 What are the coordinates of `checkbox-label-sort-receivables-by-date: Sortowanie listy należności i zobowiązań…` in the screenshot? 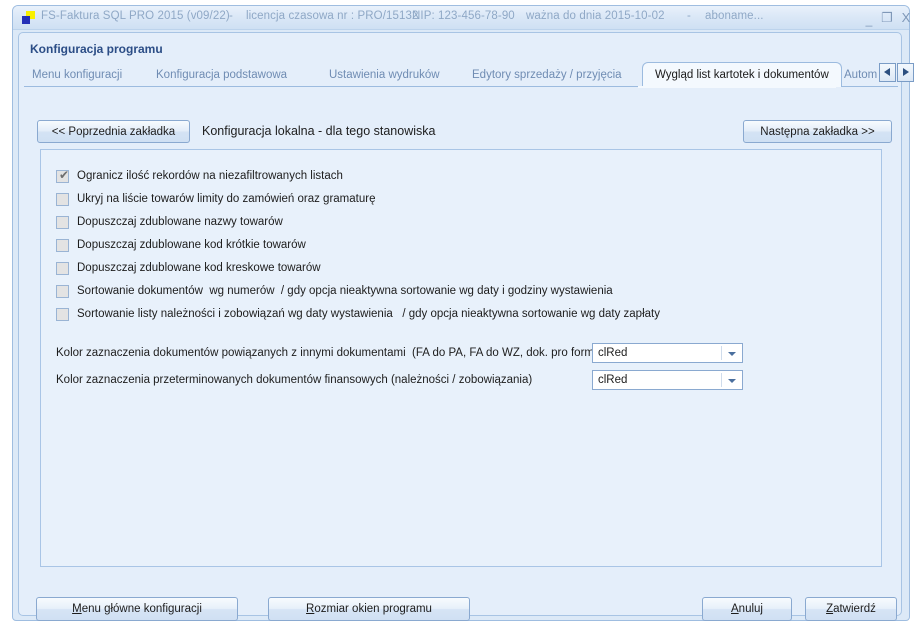 It's located at (368, 314).